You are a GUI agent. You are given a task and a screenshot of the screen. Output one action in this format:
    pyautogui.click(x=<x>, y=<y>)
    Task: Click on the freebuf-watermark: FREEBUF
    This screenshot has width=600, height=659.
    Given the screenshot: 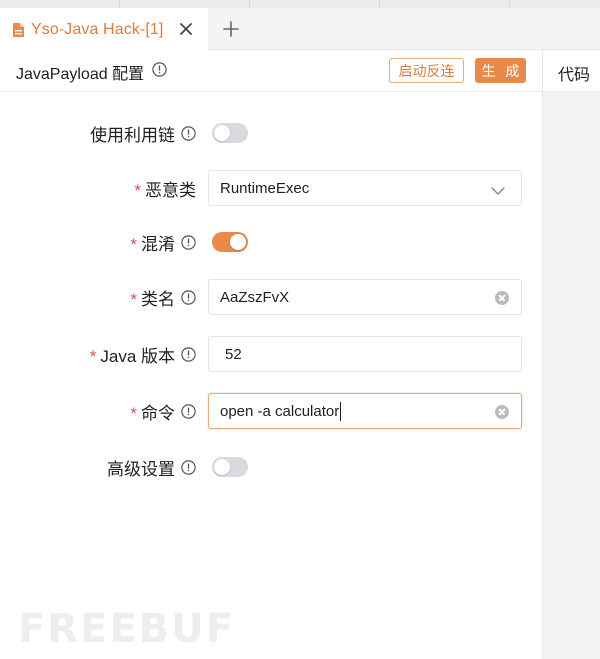 What is the action you would take?
    pyautogui.click(x=127, y=629)
    